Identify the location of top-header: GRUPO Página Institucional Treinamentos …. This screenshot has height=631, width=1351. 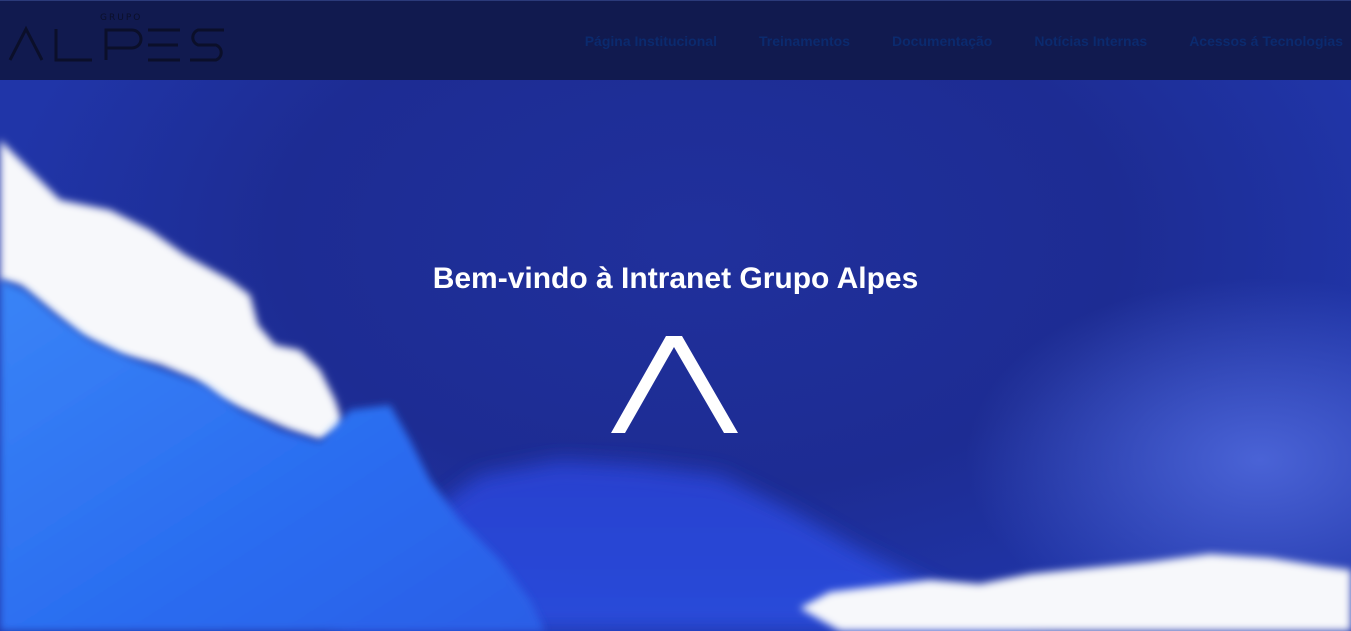
(675, 40).